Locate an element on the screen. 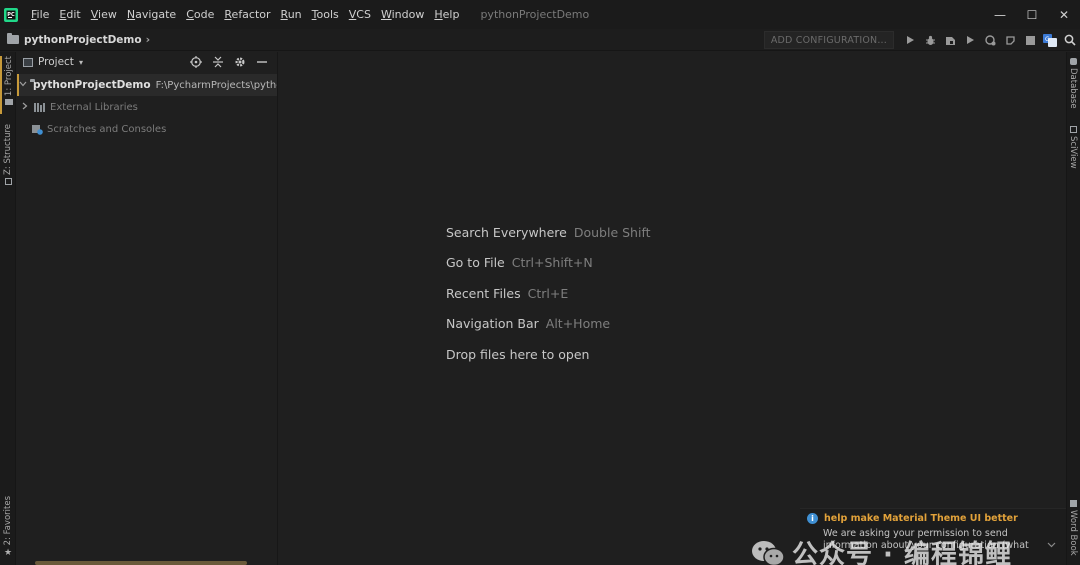  tool-tab-database: Database is located at coordinates (1073, 83).